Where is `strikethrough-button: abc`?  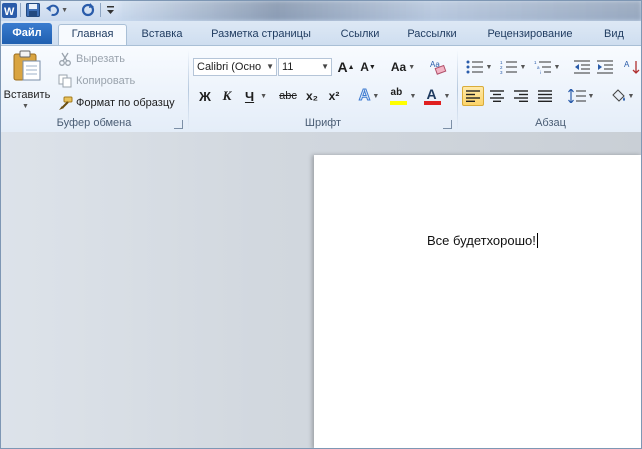
strikethrough-button: abc is located at coordinates (288, 96).